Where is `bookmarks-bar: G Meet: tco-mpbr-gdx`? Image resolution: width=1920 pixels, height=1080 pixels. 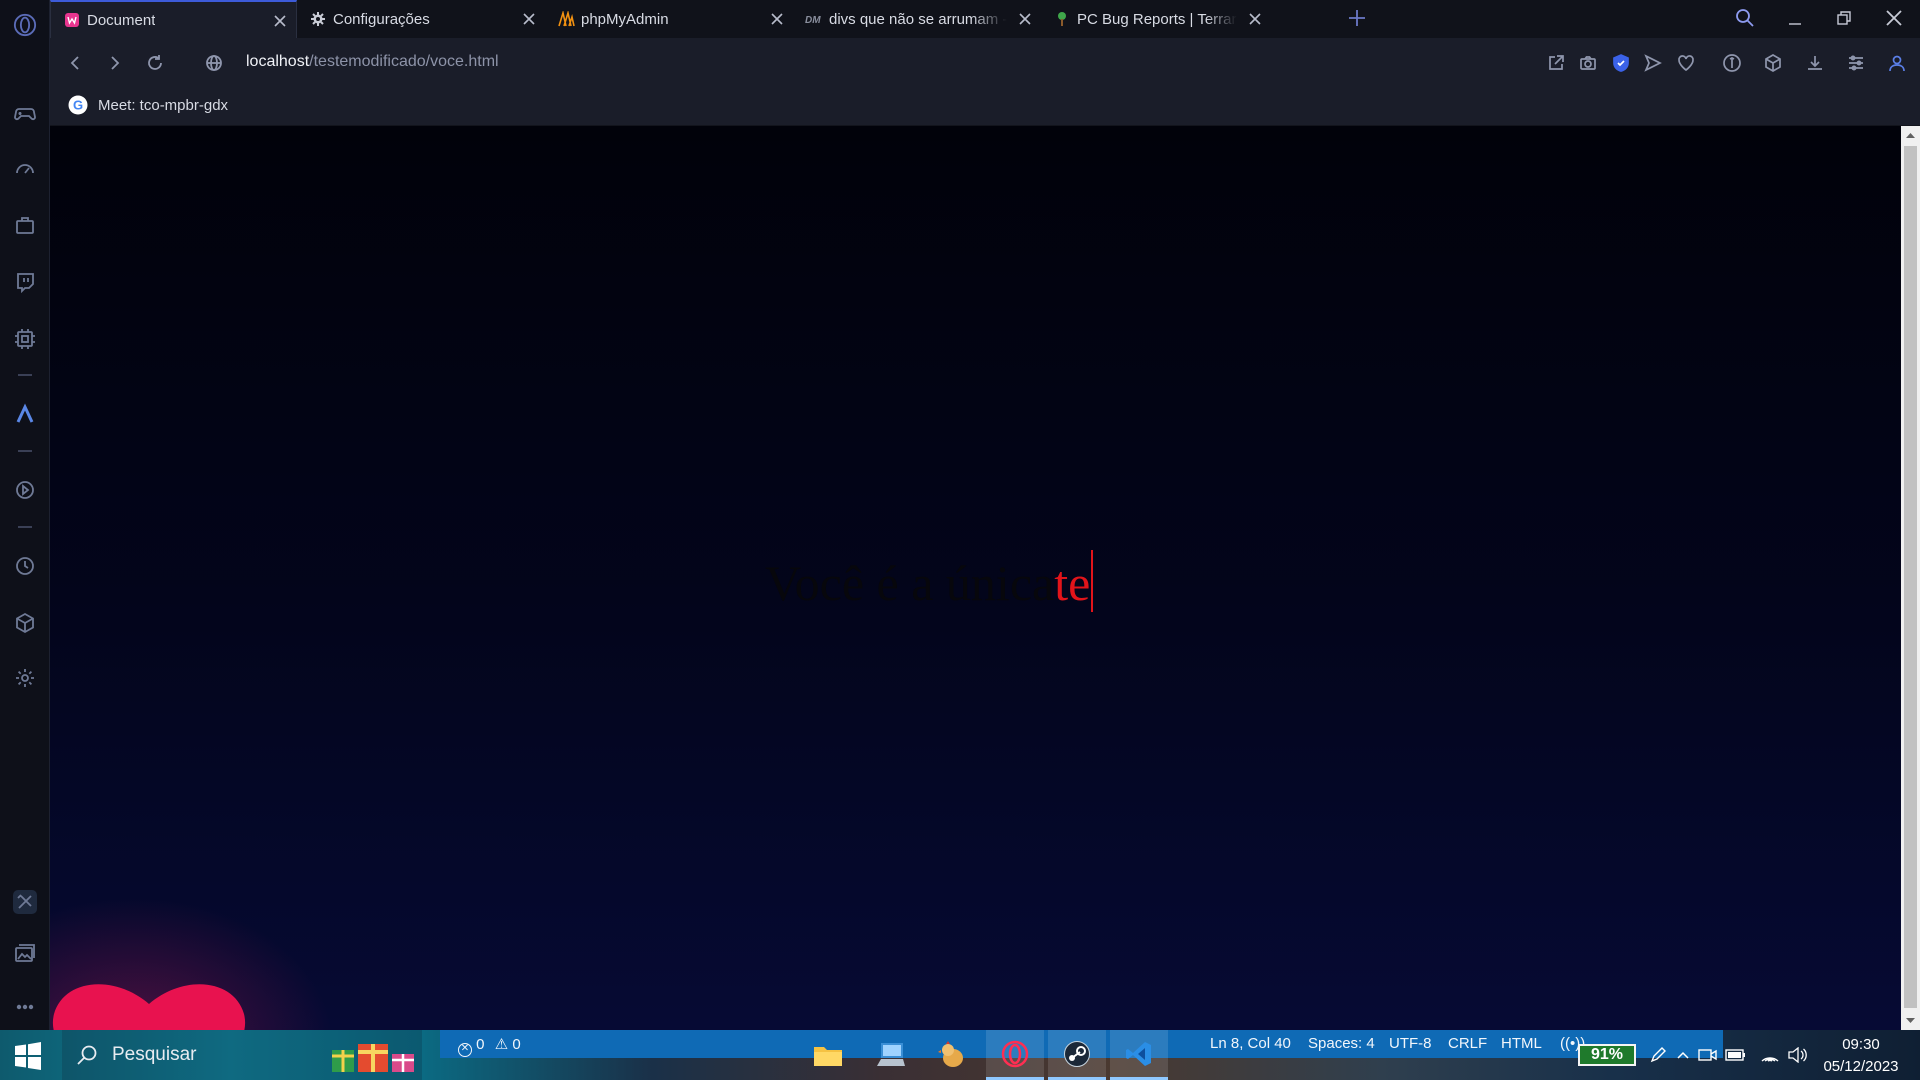
bookmarks-bar: G Meet: tco-mpbr-gdx is located at coordinates (985, 107).